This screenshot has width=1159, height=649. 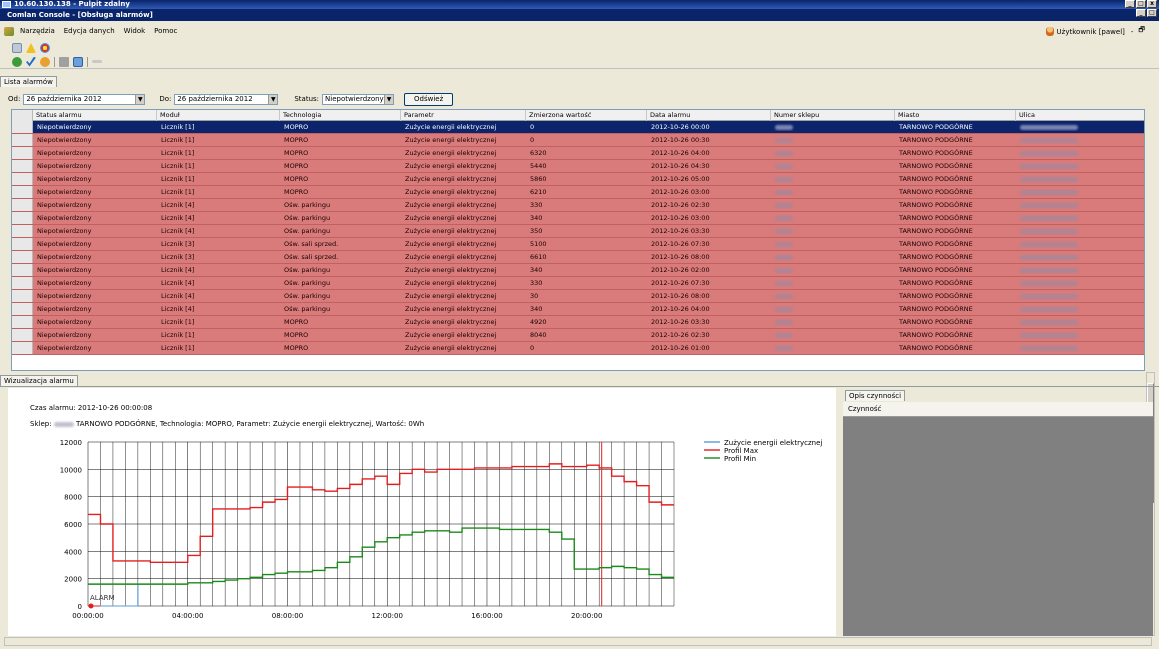 What do you see at coordinates (165, 31) in the screenshot?
I see `menu-help: Pomoc` at bounding box center [165, 31].